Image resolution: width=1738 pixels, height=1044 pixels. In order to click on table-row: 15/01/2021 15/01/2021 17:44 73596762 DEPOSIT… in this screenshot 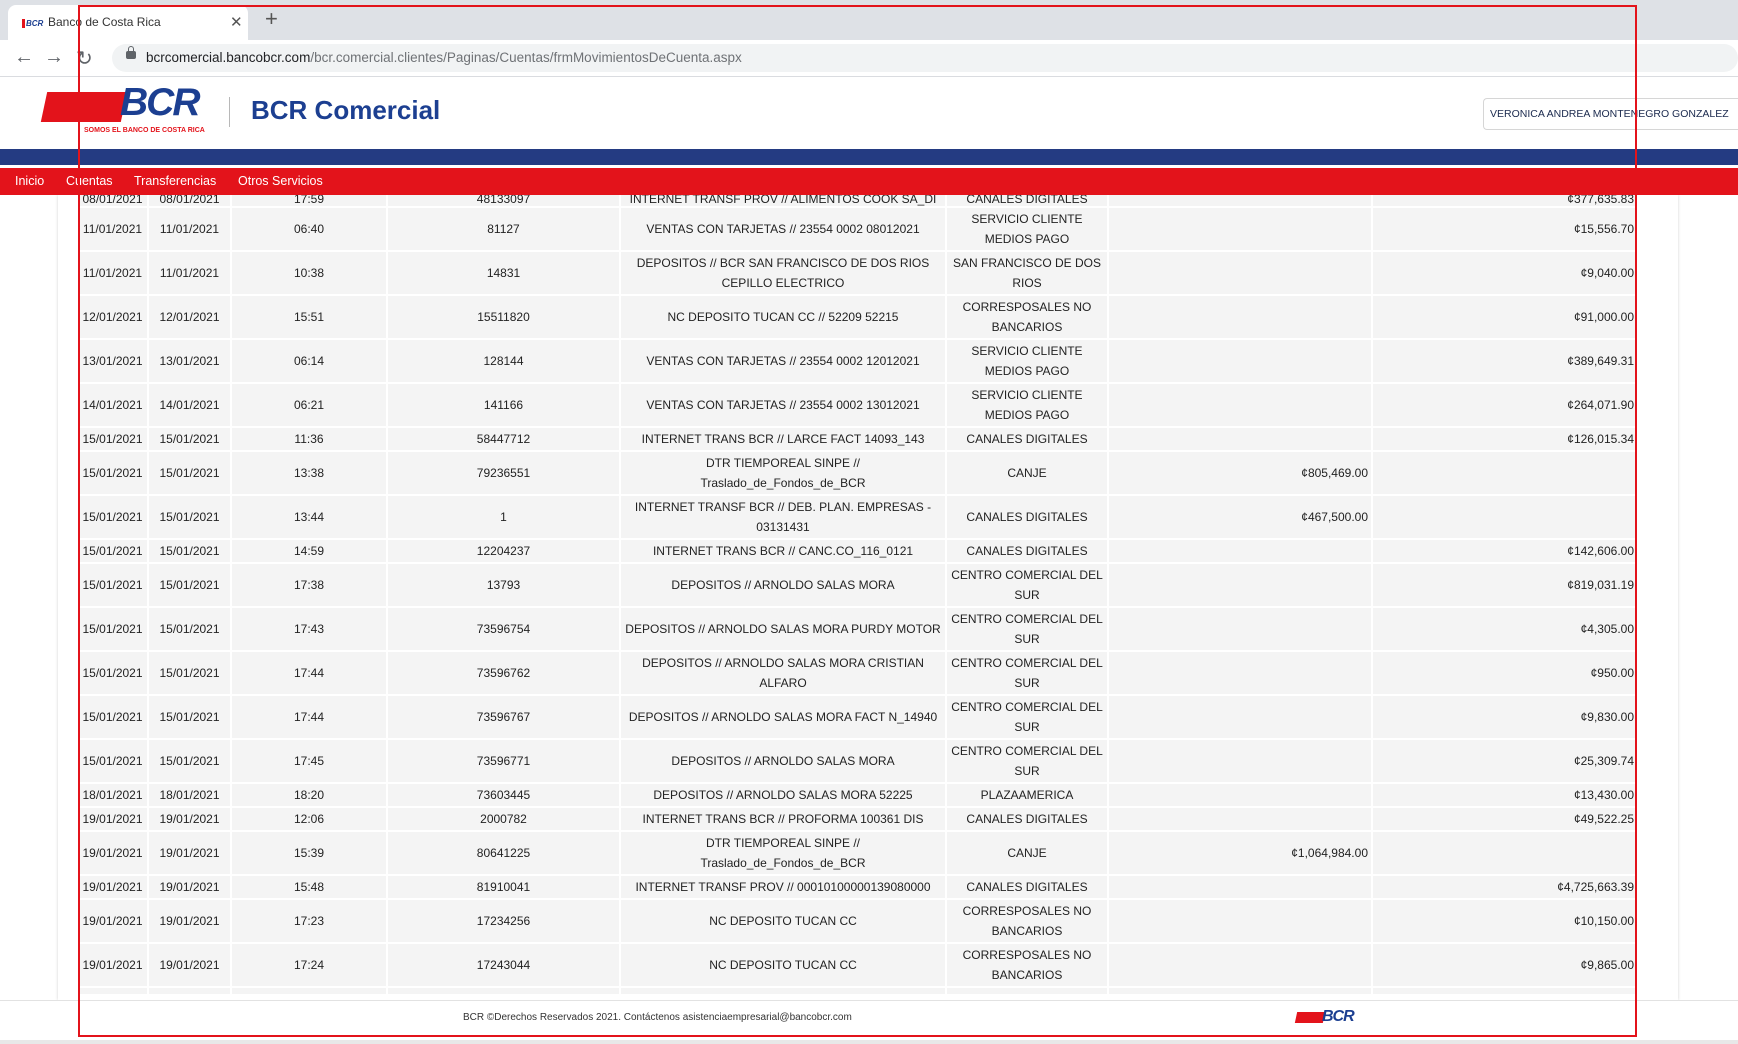, I will do `click(858, 673)`.